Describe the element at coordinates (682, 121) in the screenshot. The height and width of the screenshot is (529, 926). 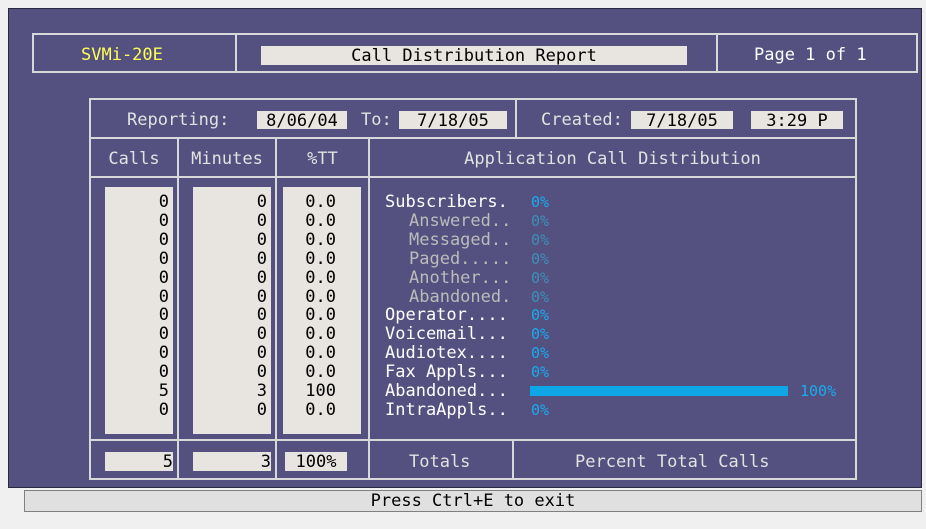
I see `created-date: 7/18/05` at that location.